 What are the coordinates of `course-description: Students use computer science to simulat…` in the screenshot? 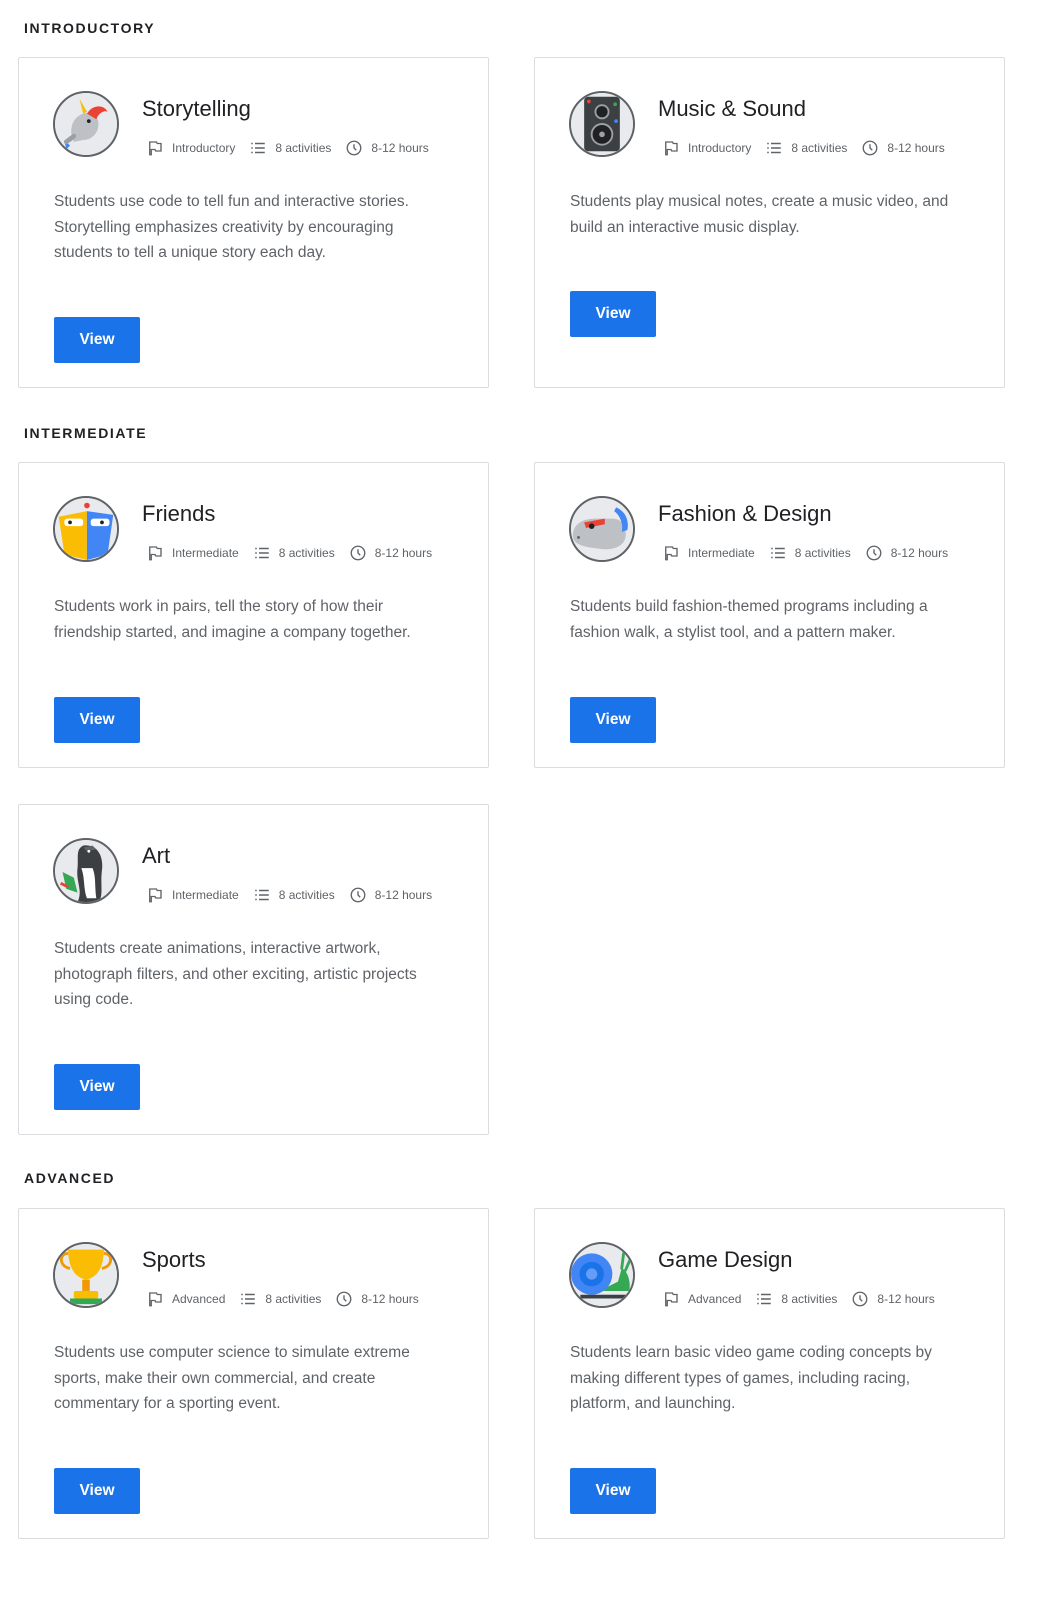 It's located at (232, 1378).